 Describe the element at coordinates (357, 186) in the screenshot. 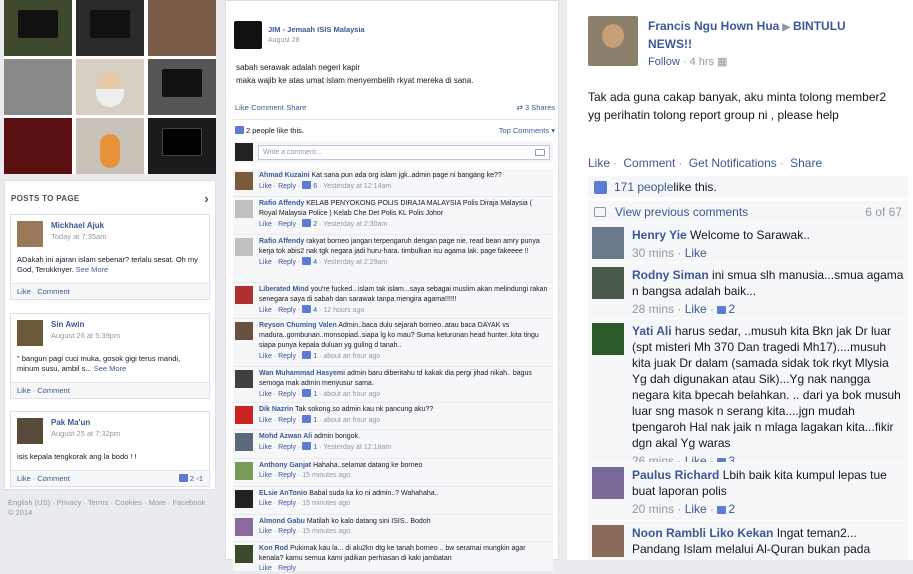

I see `comment-time: Yesterday at 12:14am` at that location.